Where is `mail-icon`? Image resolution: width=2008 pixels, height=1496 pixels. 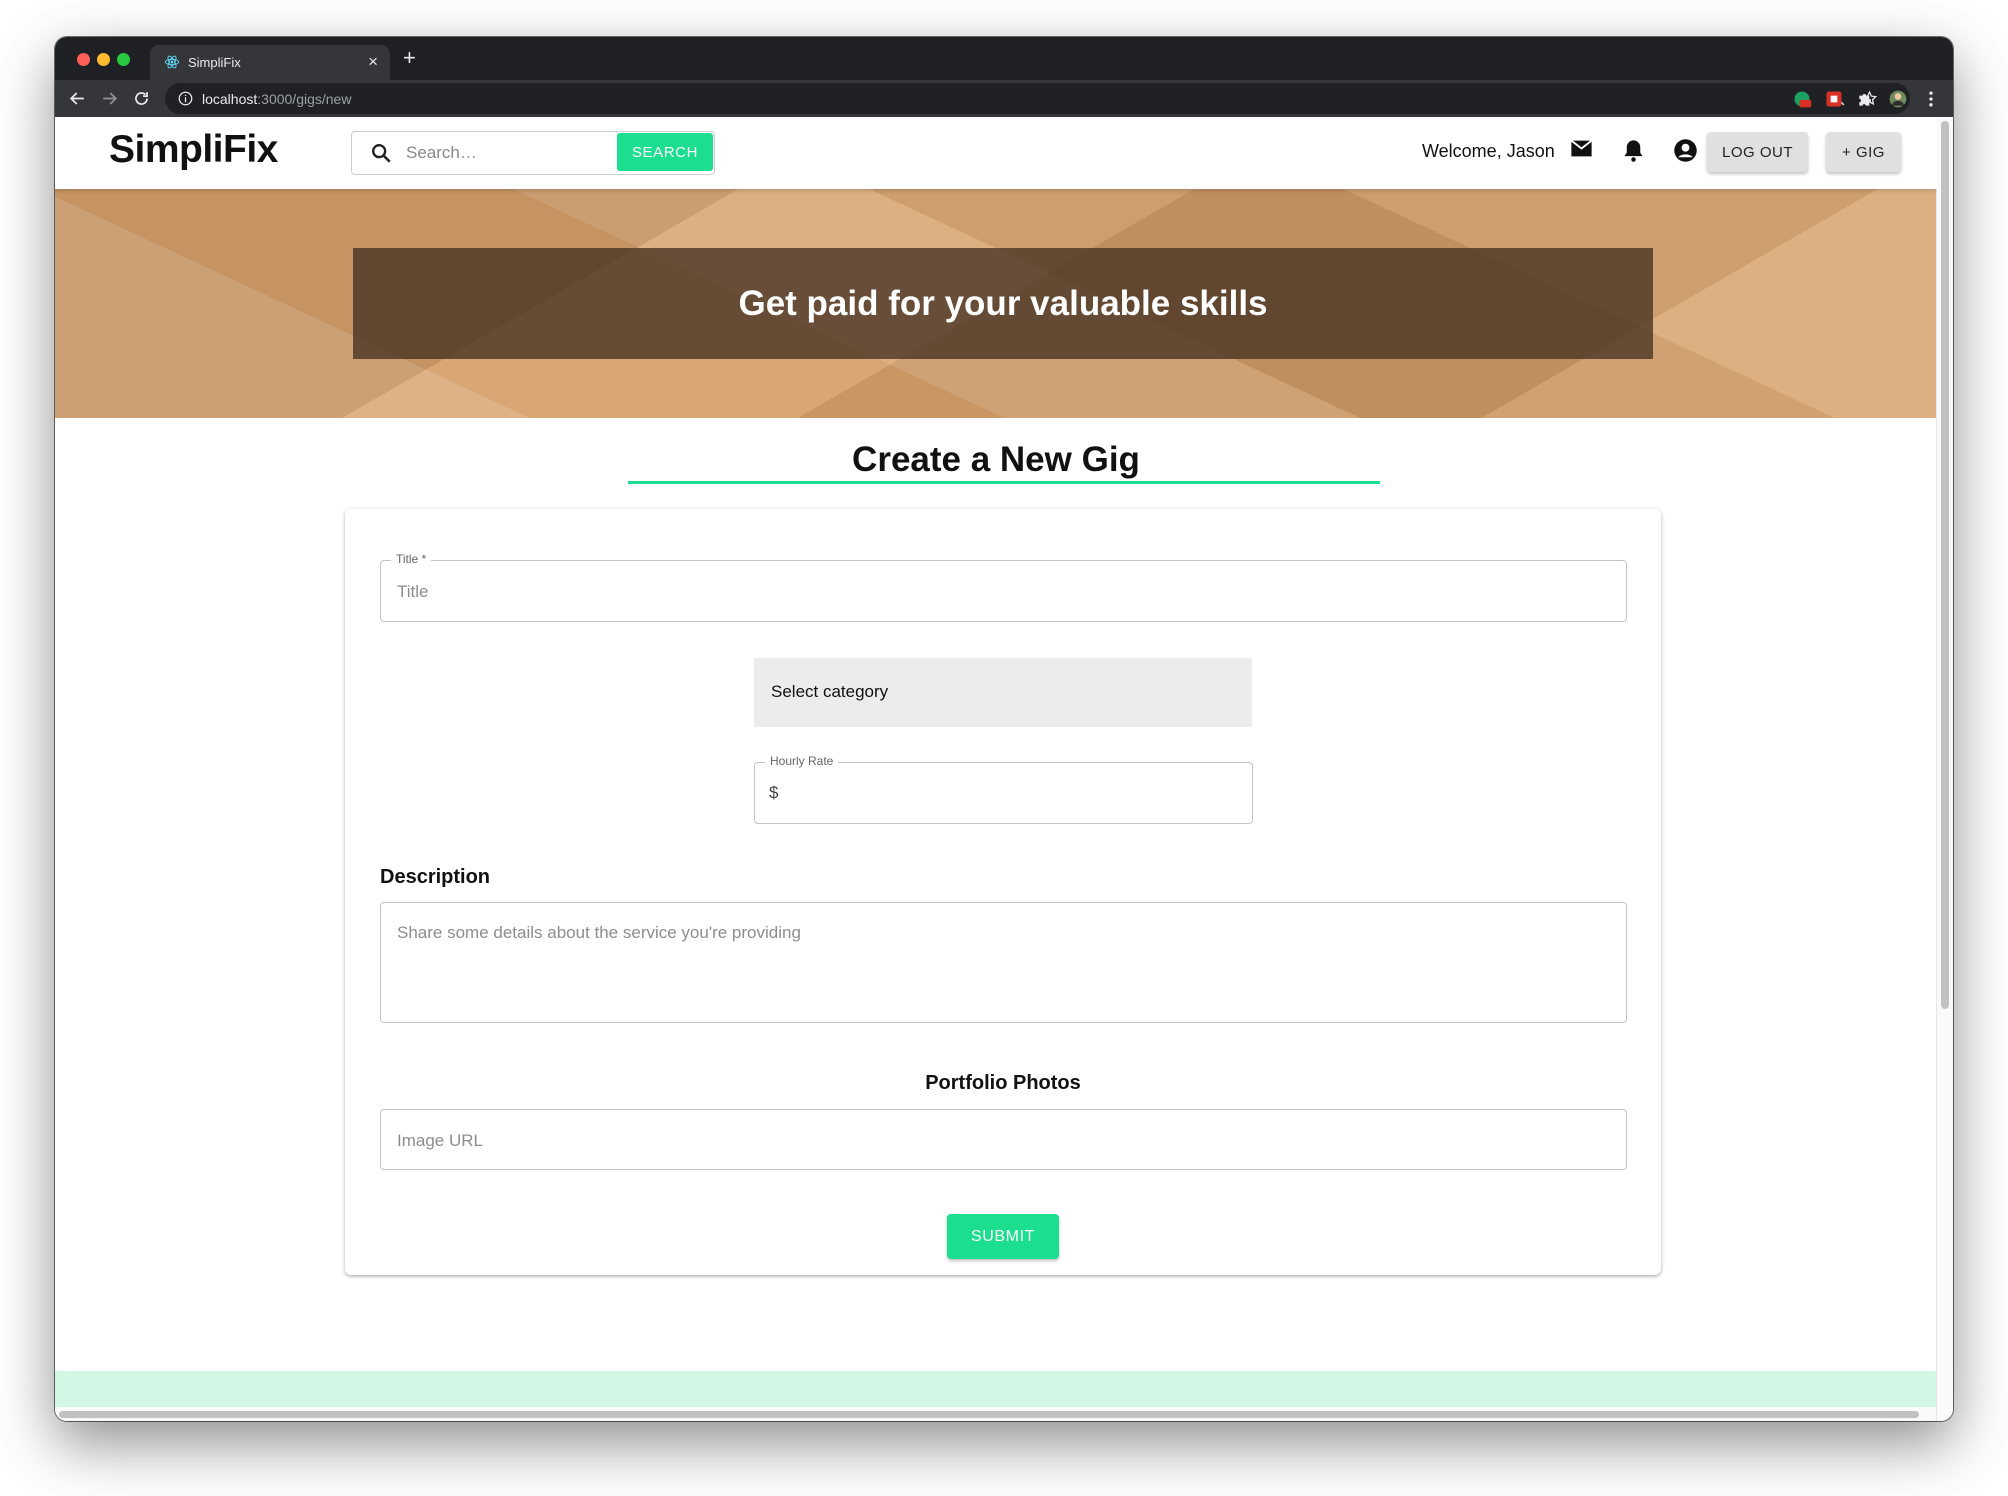
mail-icon is located at coordinates (1581, 148).